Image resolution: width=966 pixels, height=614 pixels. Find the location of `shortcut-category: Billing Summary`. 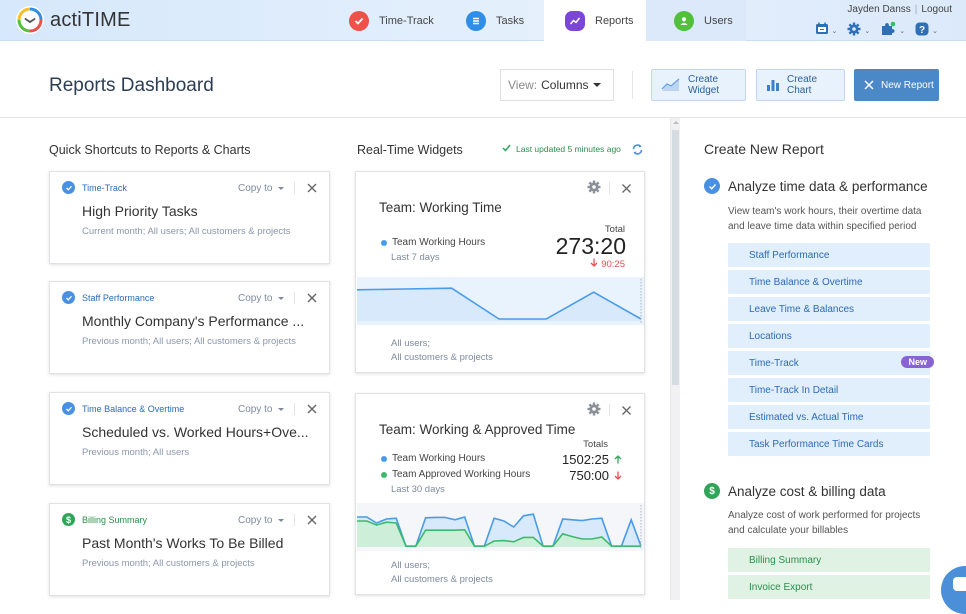

shortcut-category: Billing Summary is located at coordinates (114, 520).